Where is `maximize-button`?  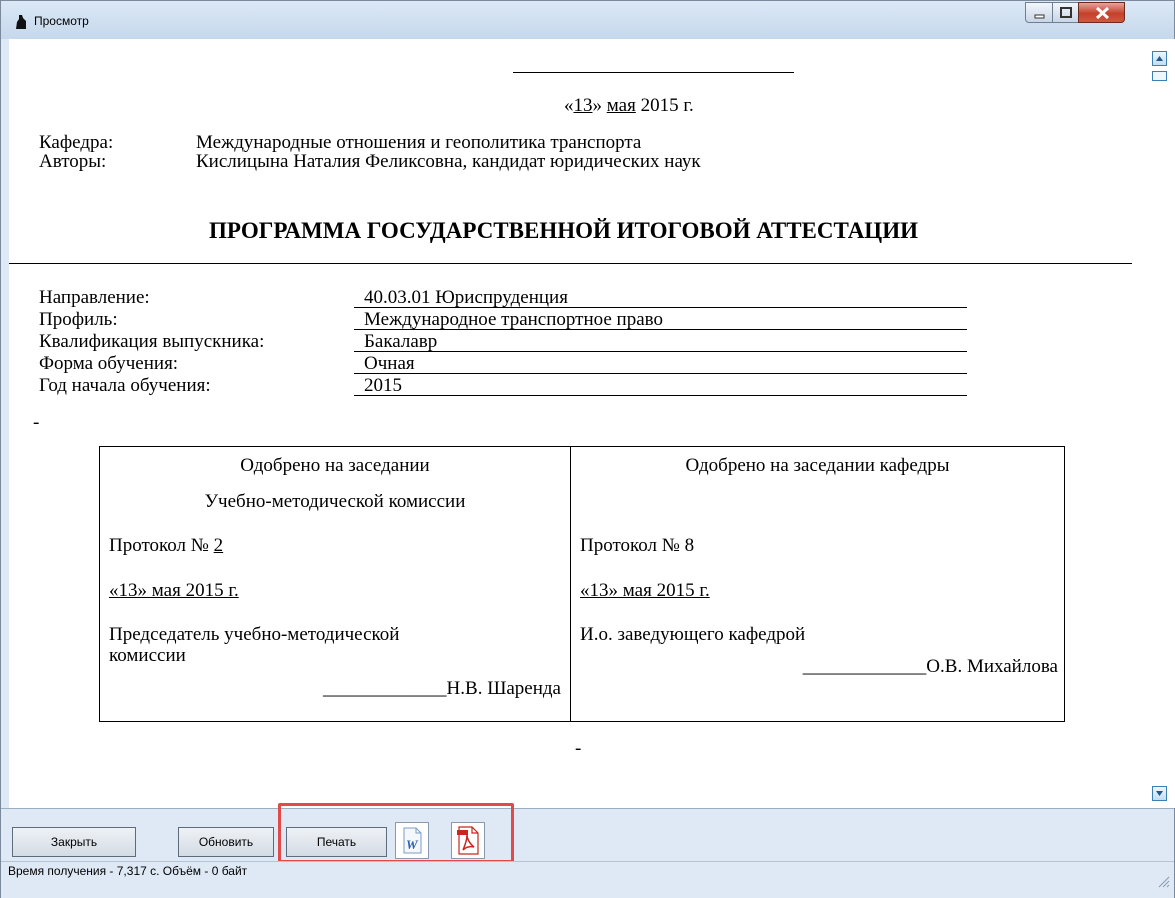 maximize-button is located at coordinates (1065, 12).